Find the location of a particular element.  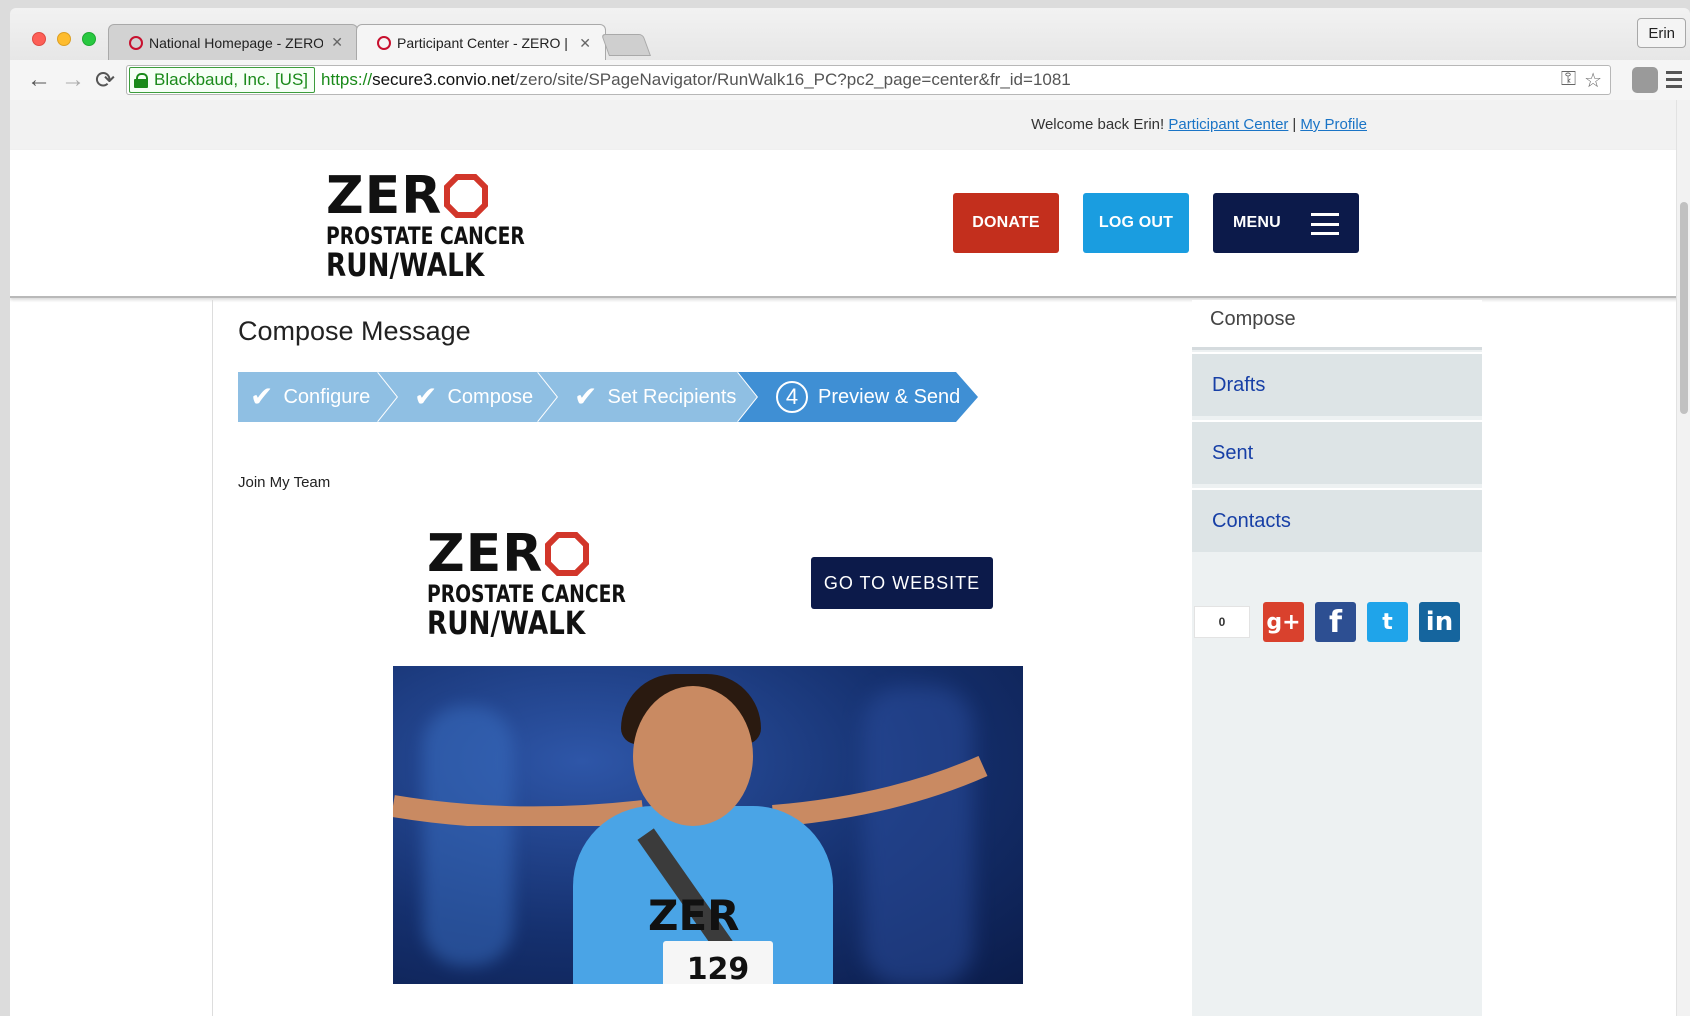

sidebar-item-contacts: Contacts is located at coordinates (1337, 520).